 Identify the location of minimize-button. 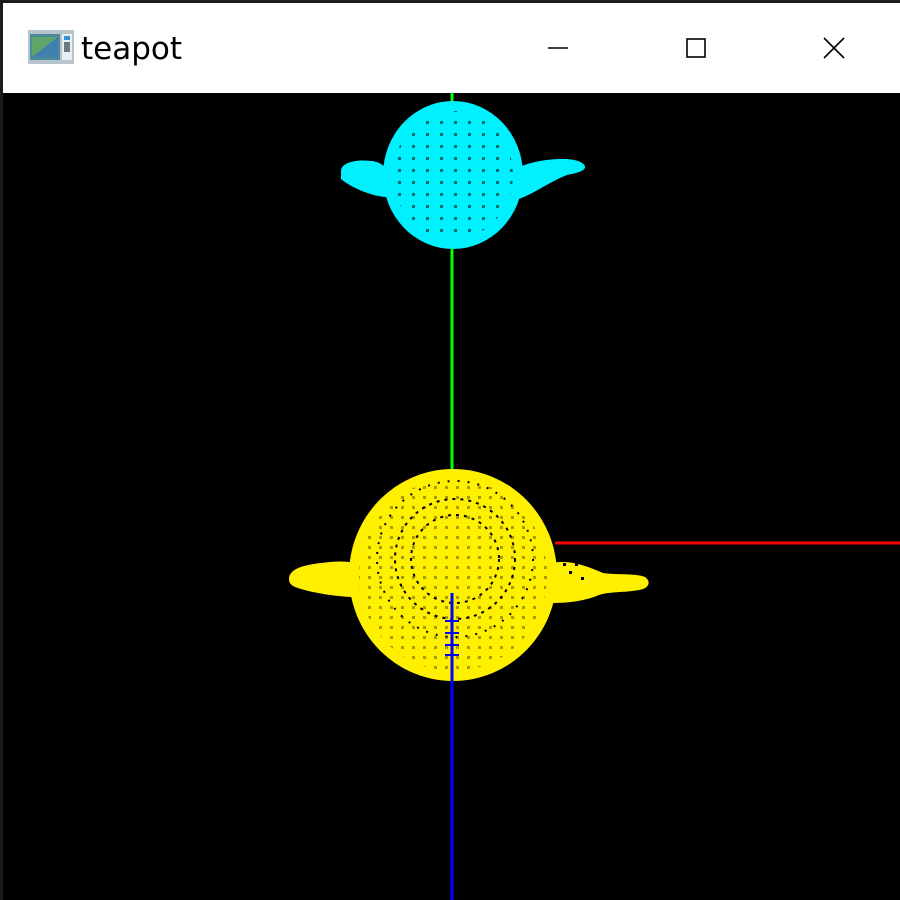
(558, 48).